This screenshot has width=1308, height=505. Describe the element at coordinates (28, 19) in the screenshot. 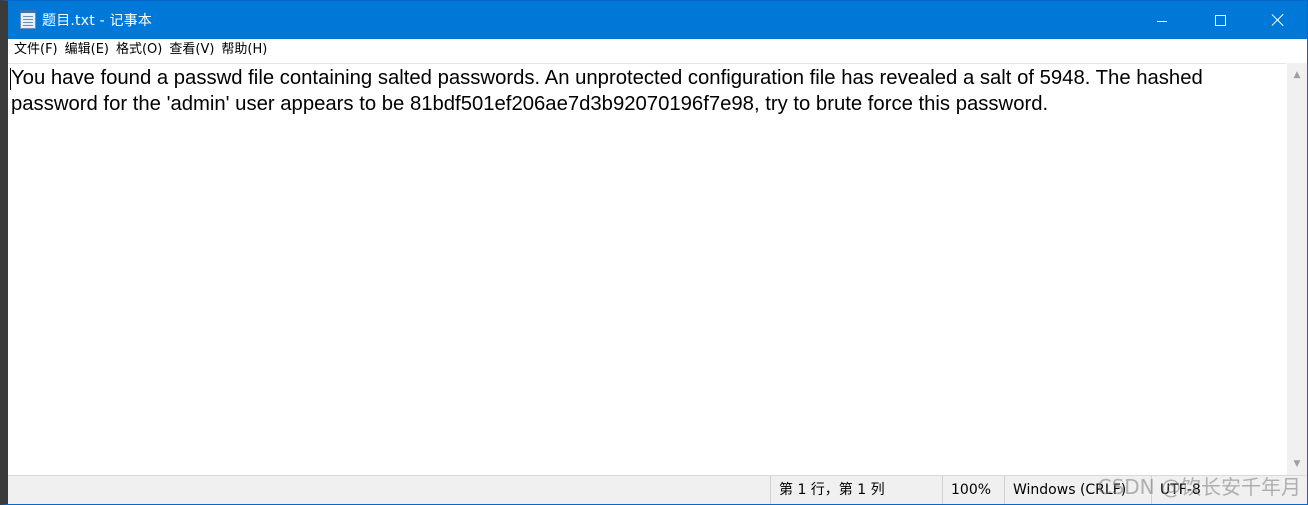

I see `notepad-icon` at that location.